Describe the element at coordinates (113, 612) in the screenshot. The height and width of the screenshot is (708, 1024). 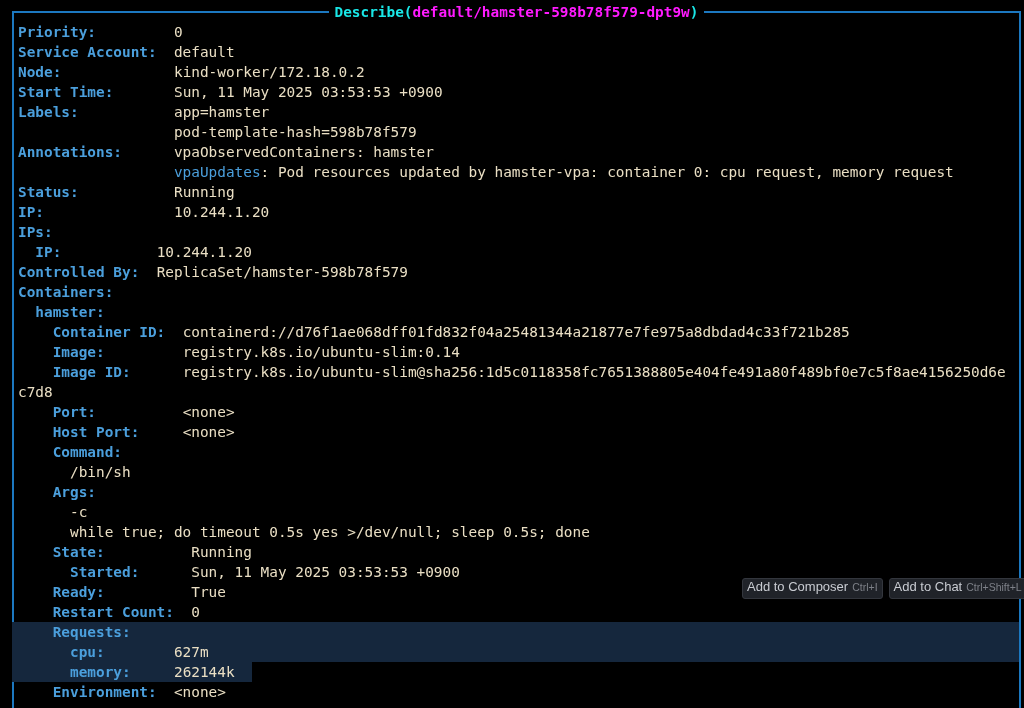
I see `field-label: Restart Count:` at that location.